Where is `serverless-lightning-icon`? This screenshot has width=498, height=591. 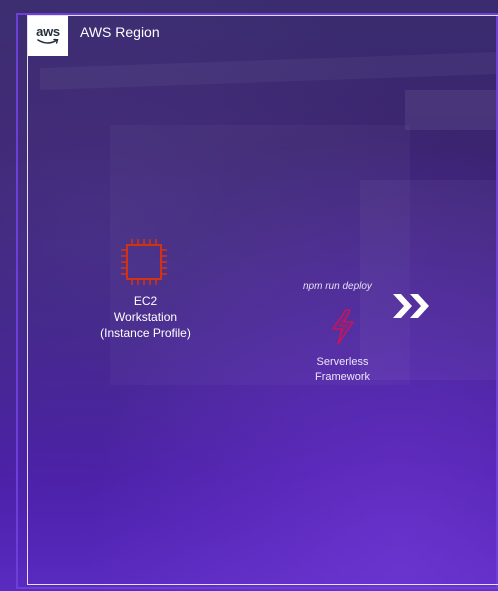 serverless-lightning-icon is located at coordinates (343, 327).